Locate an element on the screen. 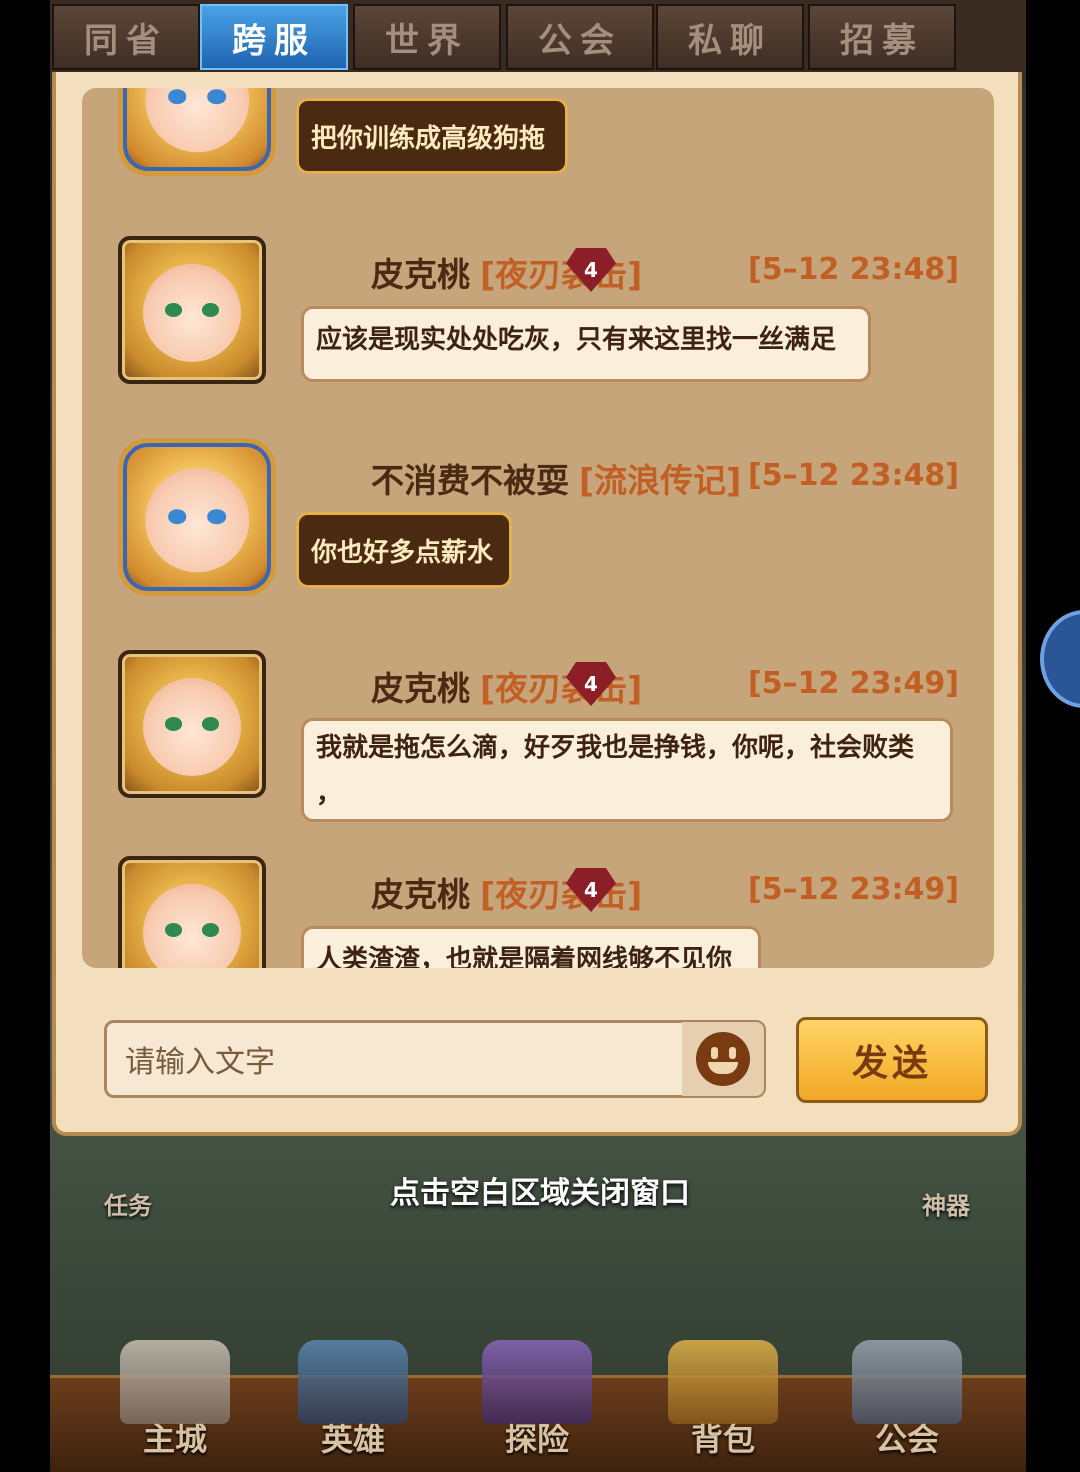 This screenshot has width=1080, height=1472. backpack-icon is located at coordinates (723, 1382).